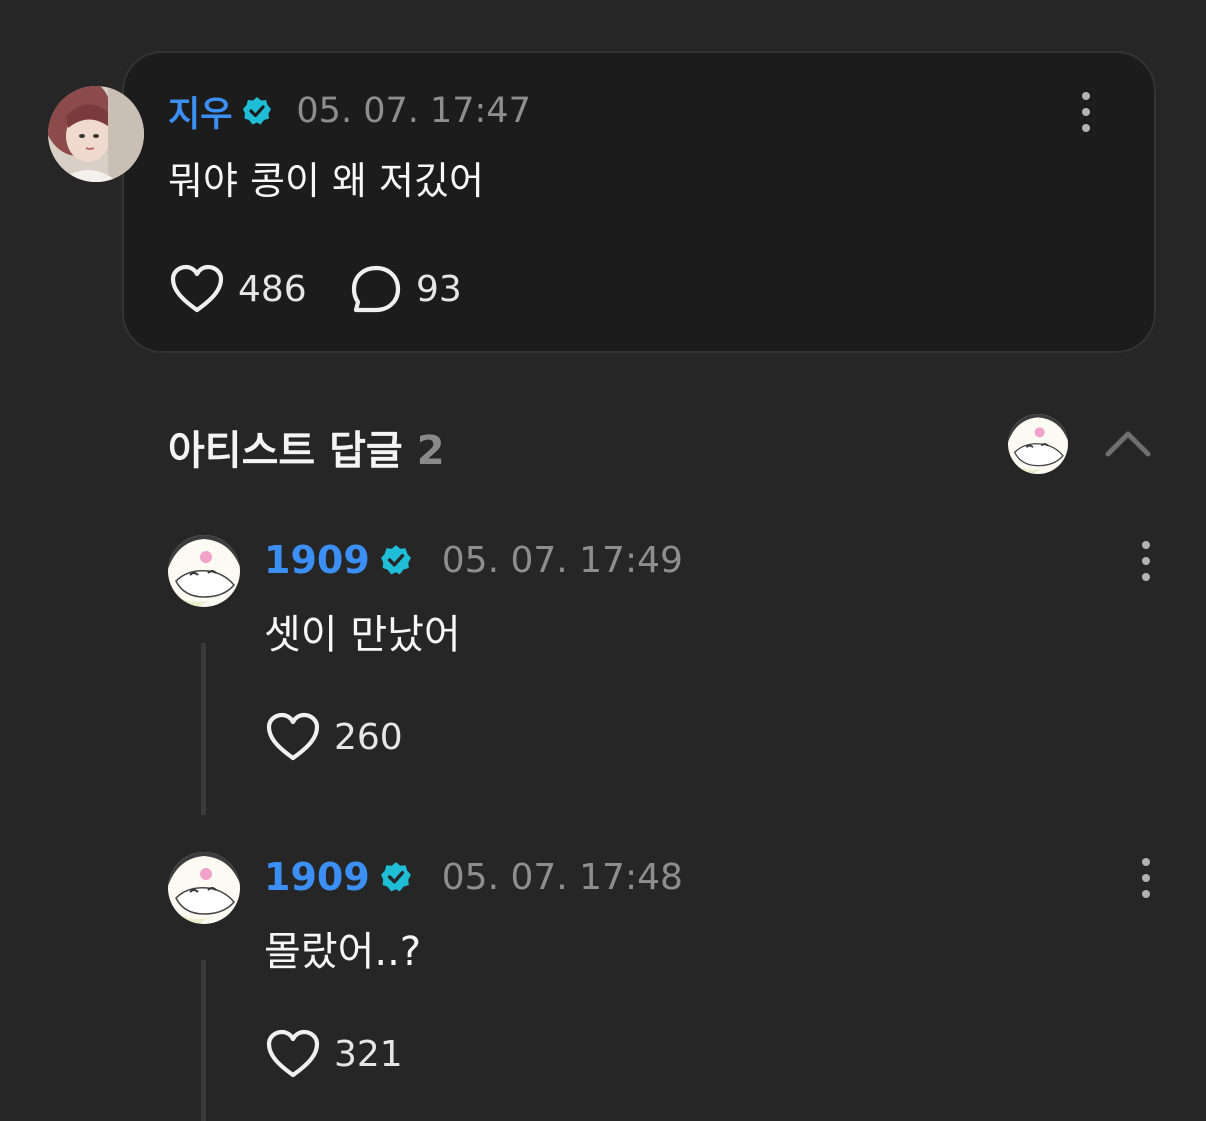  What do you see at coordinates (439, 289) in the screenshot?
I see `comment-count: 93` at bounding box center [439, 289].